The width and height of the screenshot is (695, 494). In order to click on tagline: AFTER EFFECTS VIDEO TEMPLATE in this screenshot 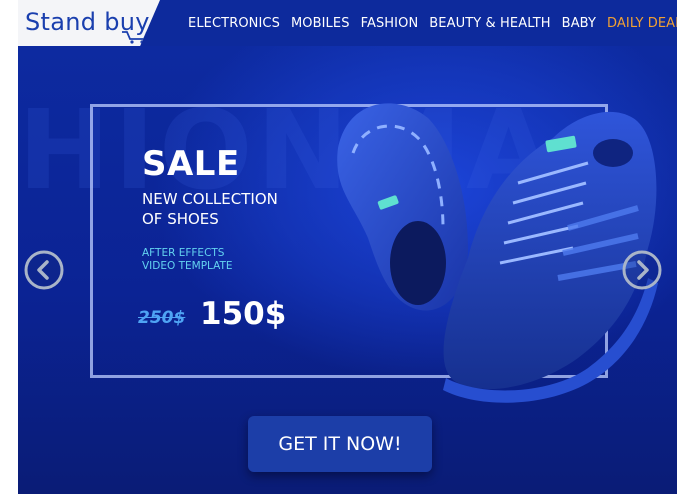, I will do `click(212, 260)`.